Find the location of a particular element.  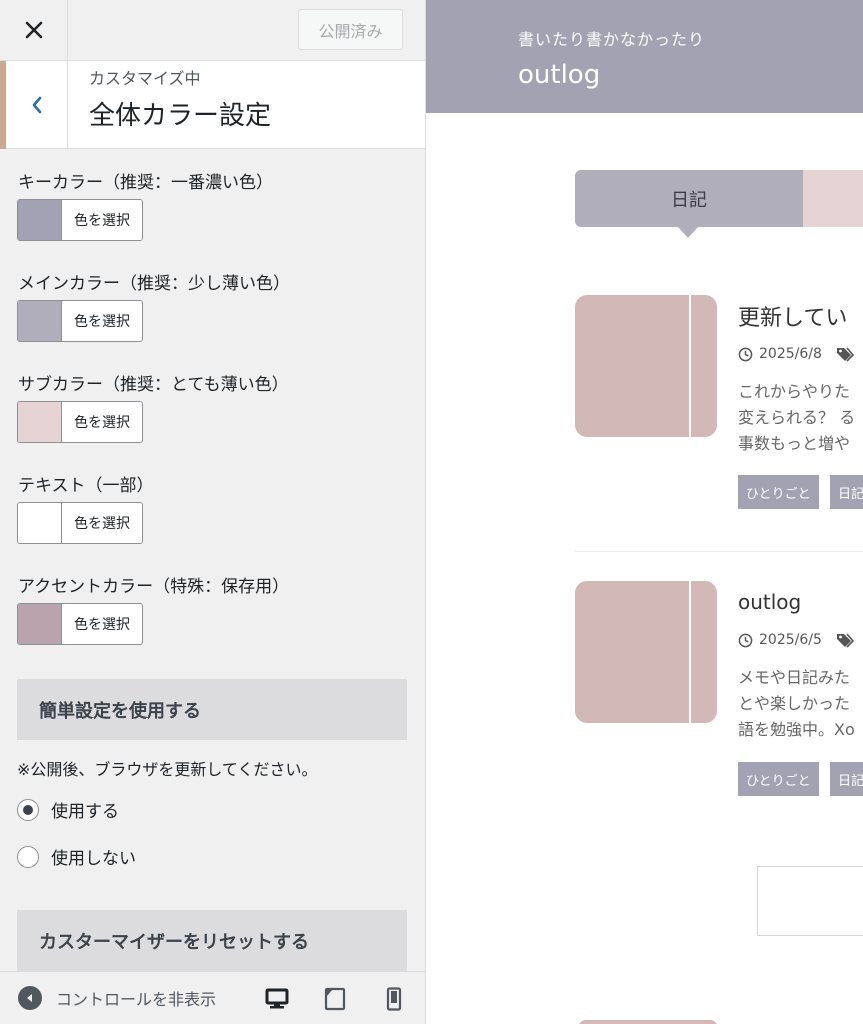

reset-customizer-heading: カスターマイザーをリセットする is located at coordinates (212, 940).